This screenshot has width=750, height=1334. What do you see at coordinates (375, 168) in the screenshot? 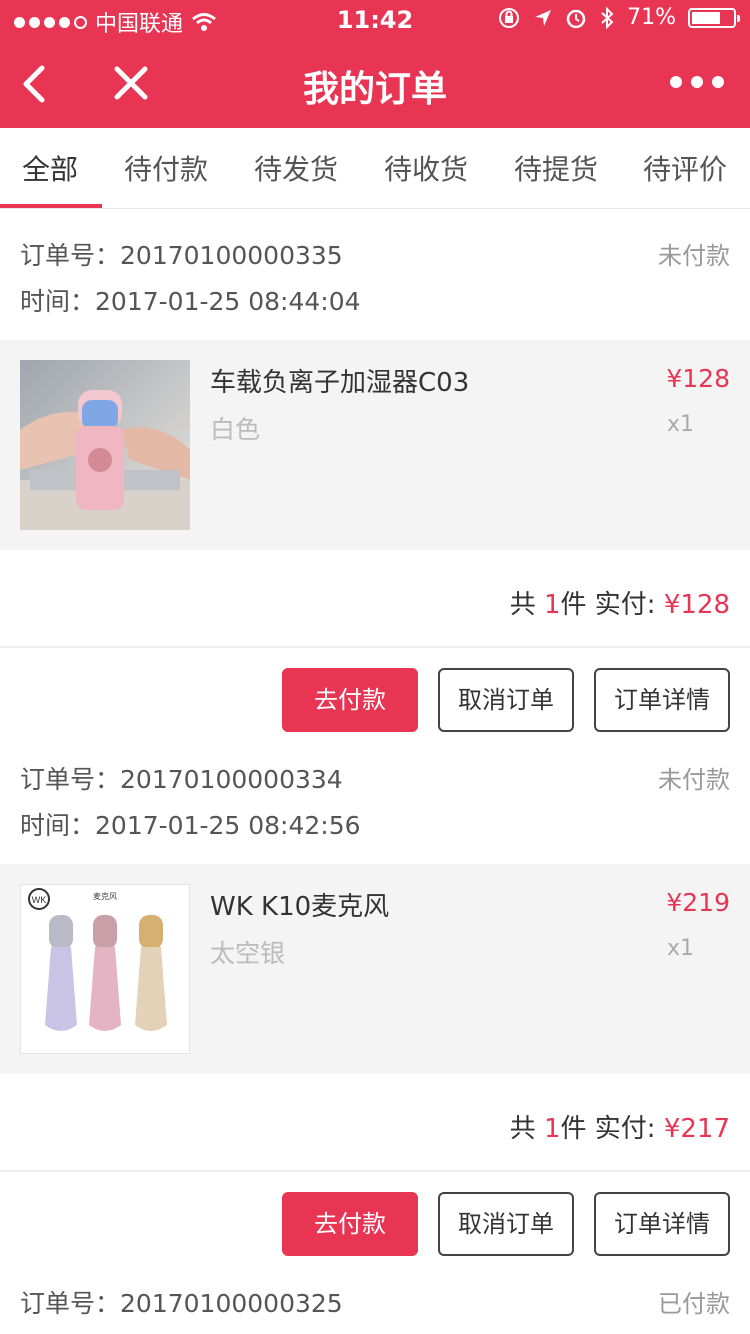
I see `order-tabs: 全部 待付款 待发货 待收货 待提货 待评价` at bounding box center [375, 168].